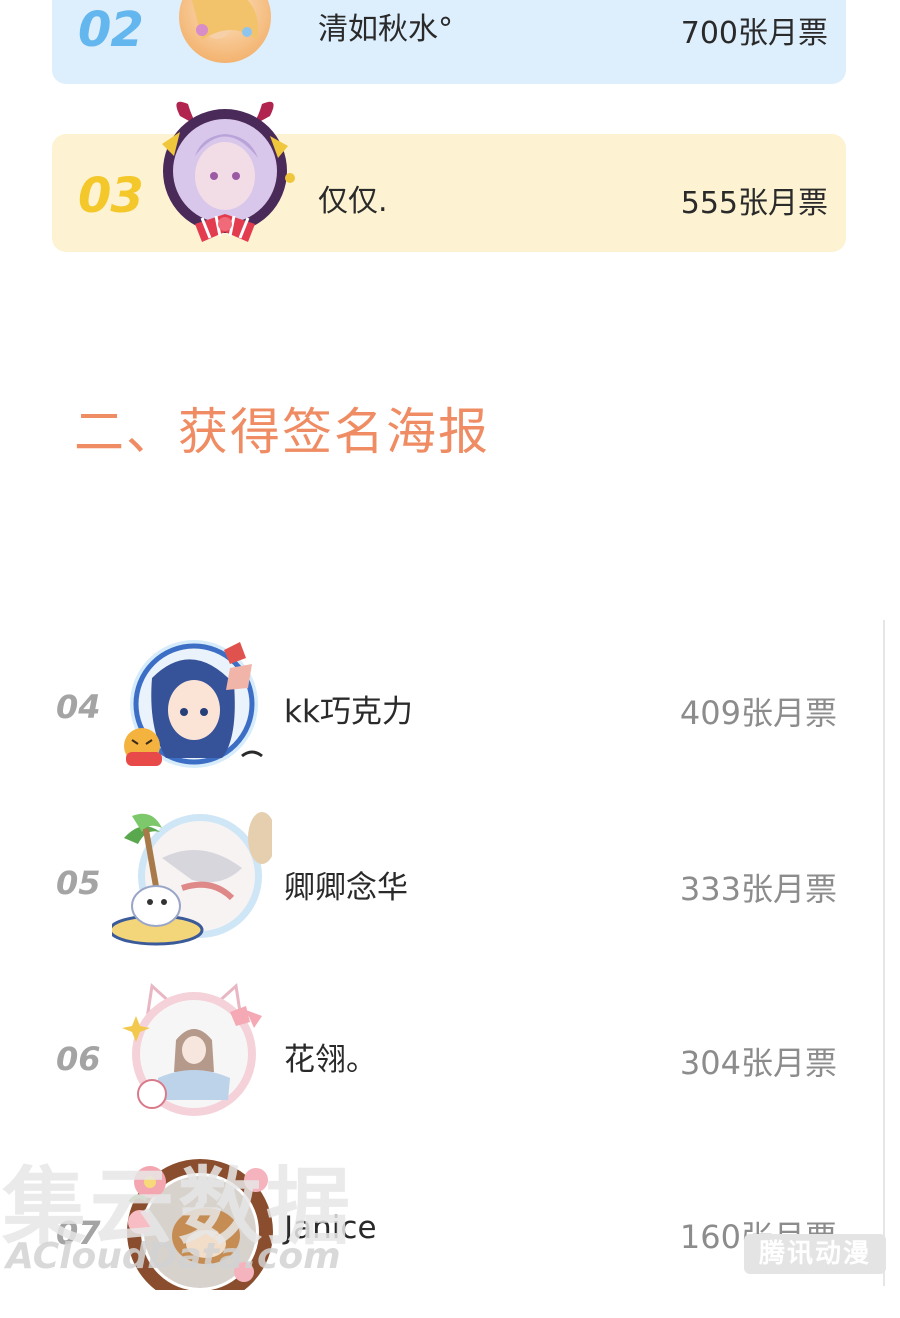 This screenshot has height=1318, width=900. What do you see at coordinates (758, 713) in the screenshot?
I see `list-item-votes: 409张月票` at bounding box center [758, 713].